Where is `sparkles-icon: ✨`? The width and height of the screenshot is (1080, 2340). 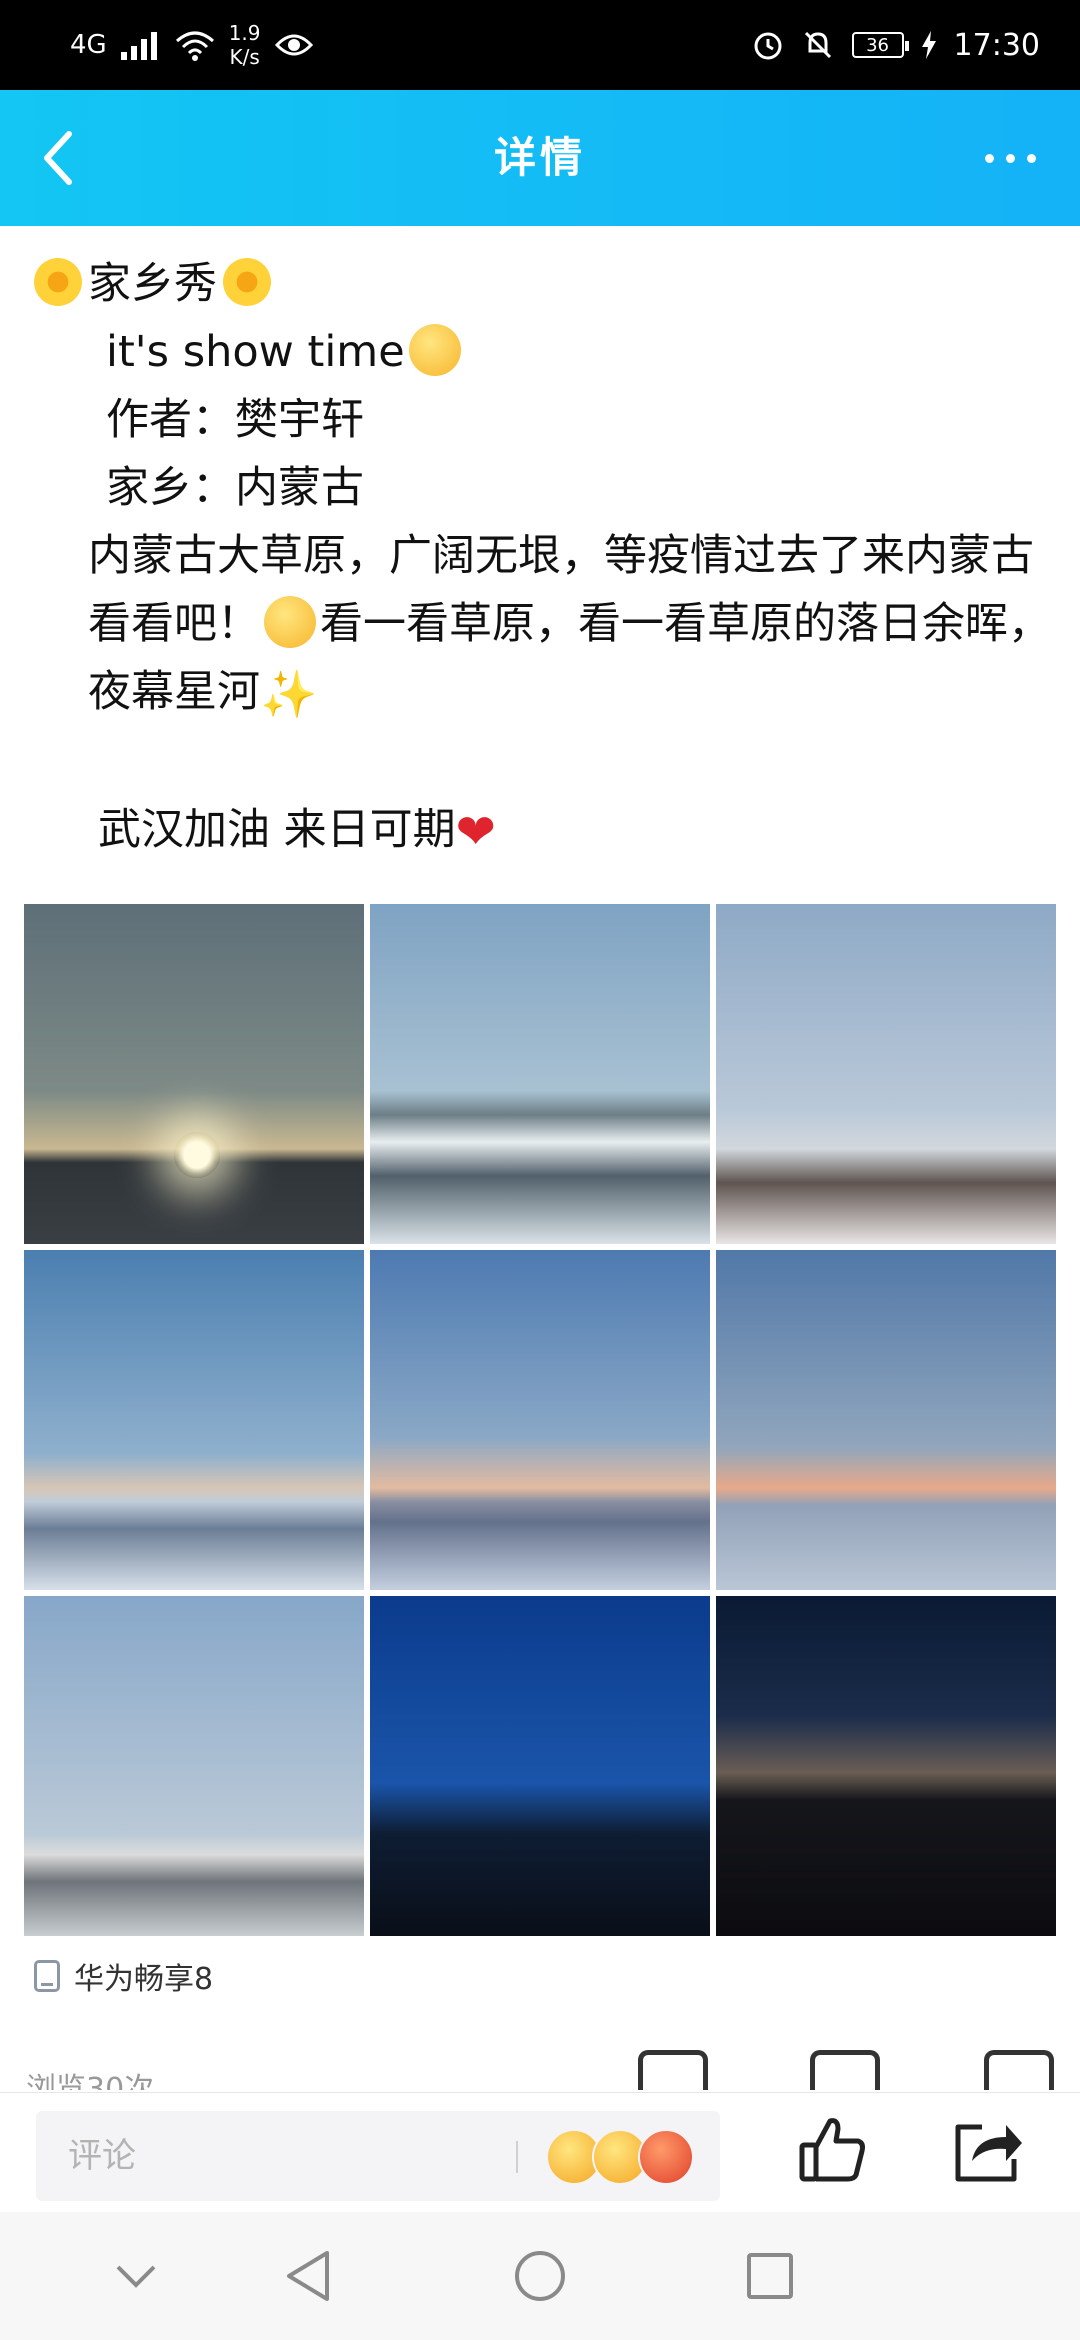
sparkles-icon: ✨ is located at coordinates (289, 694).